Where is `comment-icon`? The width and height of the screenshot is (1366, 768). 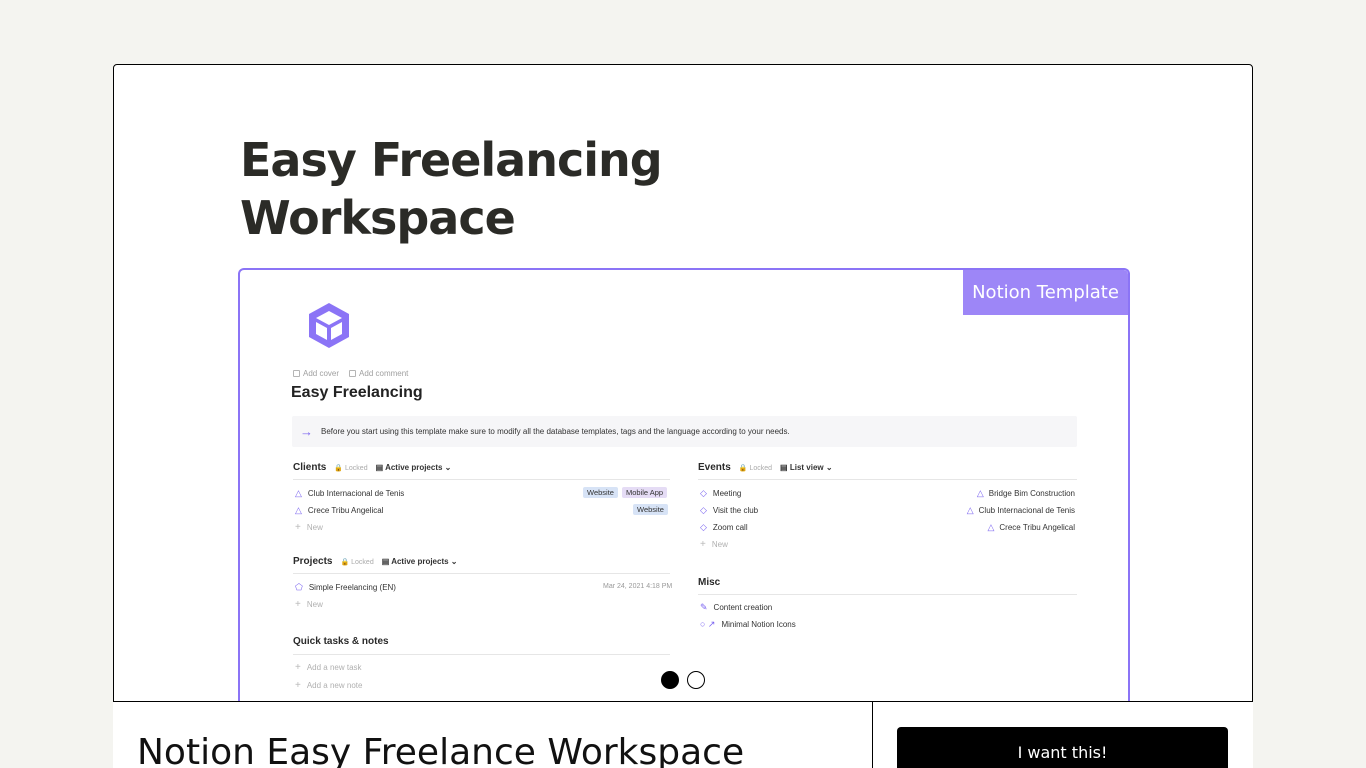
comment-icon is located at coordinates (353, 373).